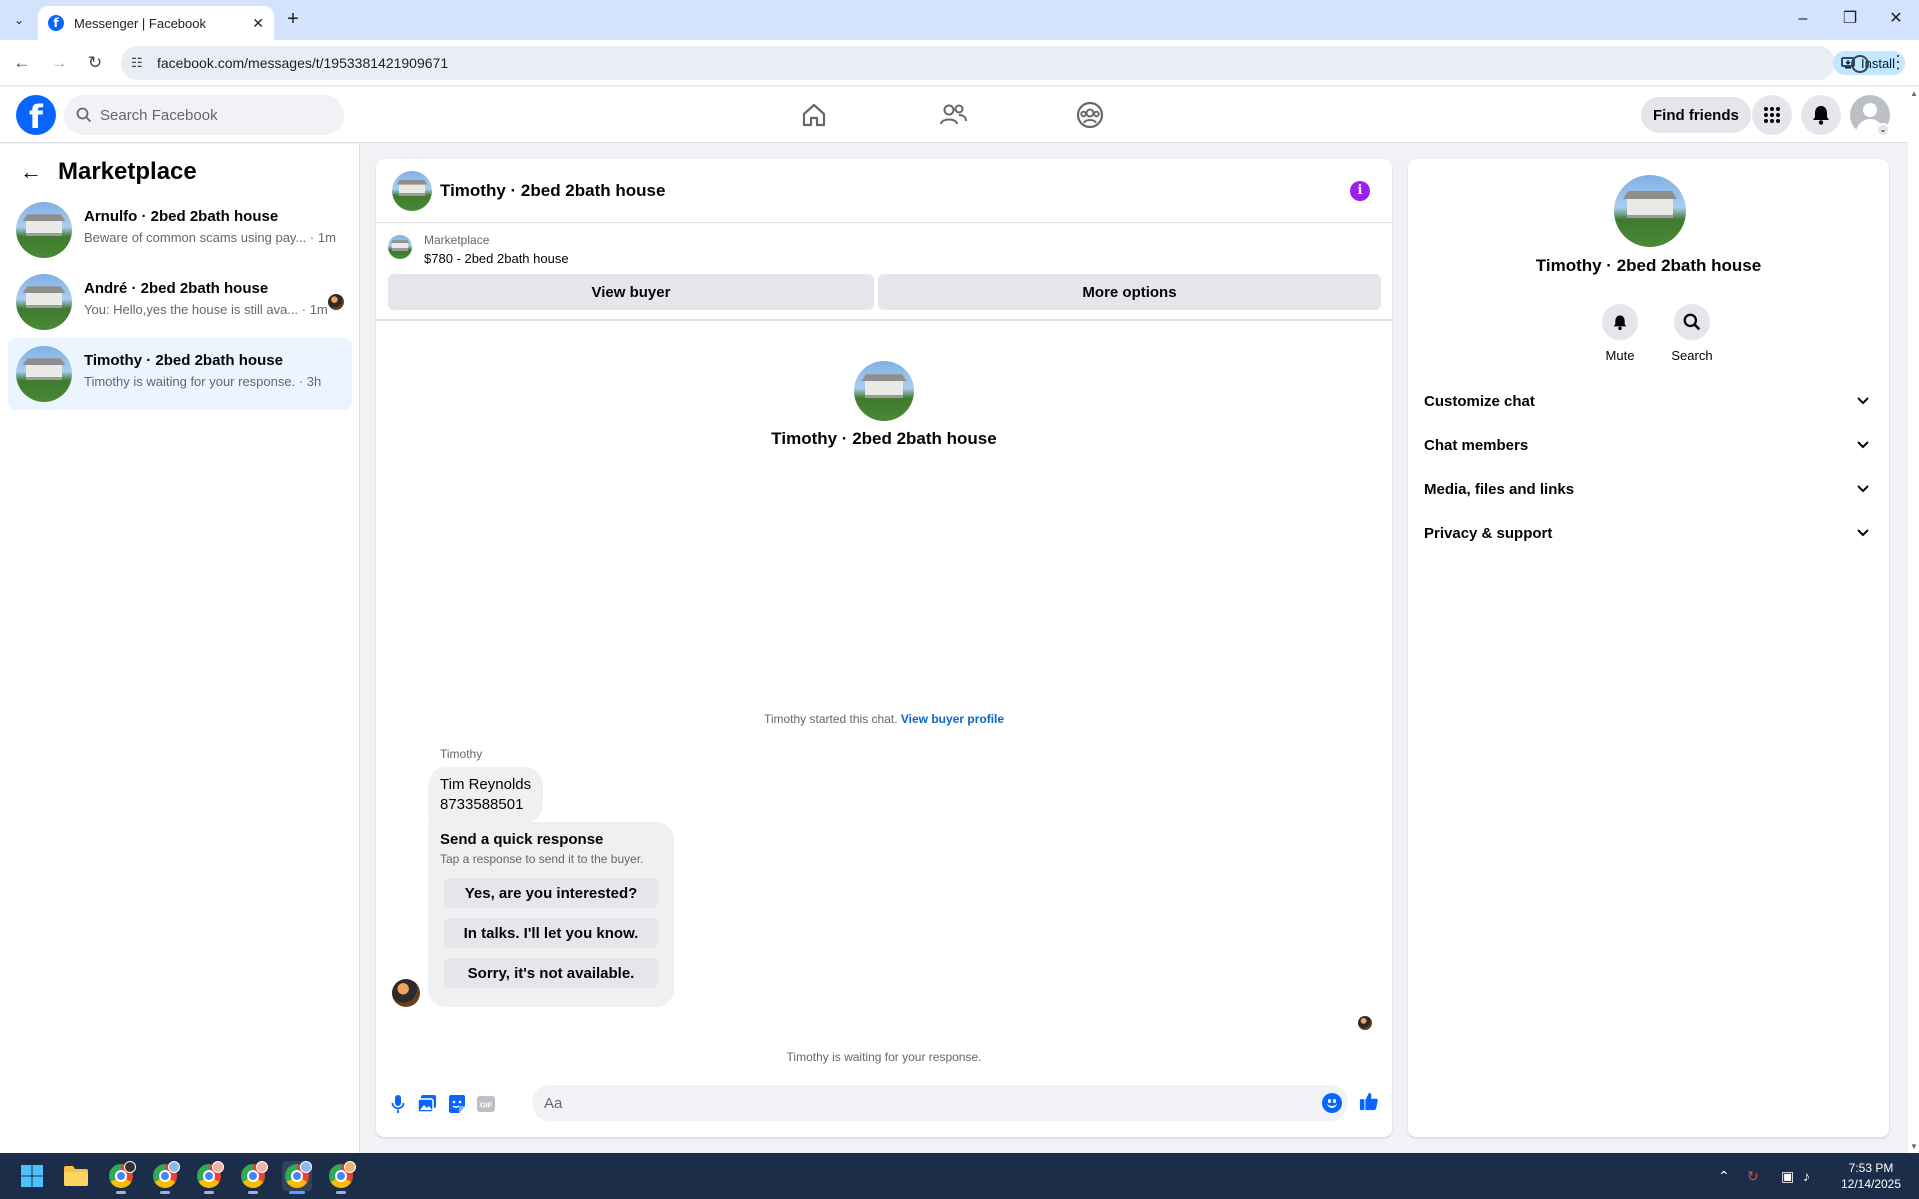  What do you see at coordinates (457, 1104) in the screenshot?
I see `sticker-icon` at bounding box center [457, 1104].